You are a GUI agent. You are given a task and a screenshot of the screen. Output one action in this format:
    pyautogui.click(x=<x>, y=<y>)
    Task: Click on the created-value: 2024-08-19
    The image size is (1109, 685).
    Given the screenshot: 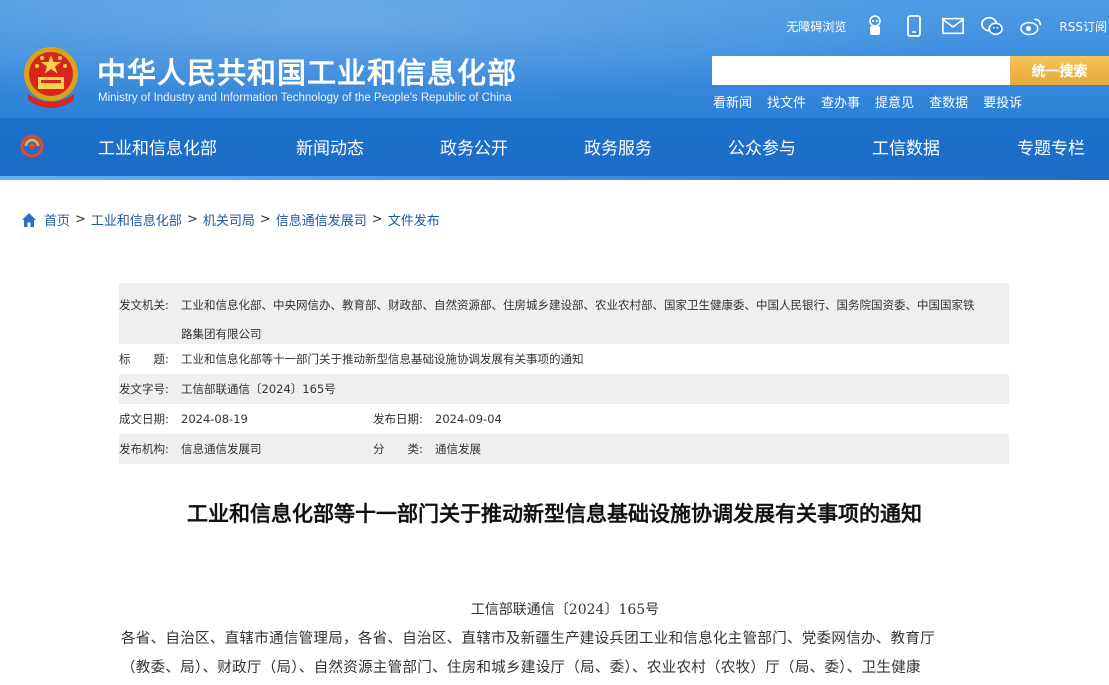 What is the action you would take?
    pyautogui.click(x=214, y=419)
    